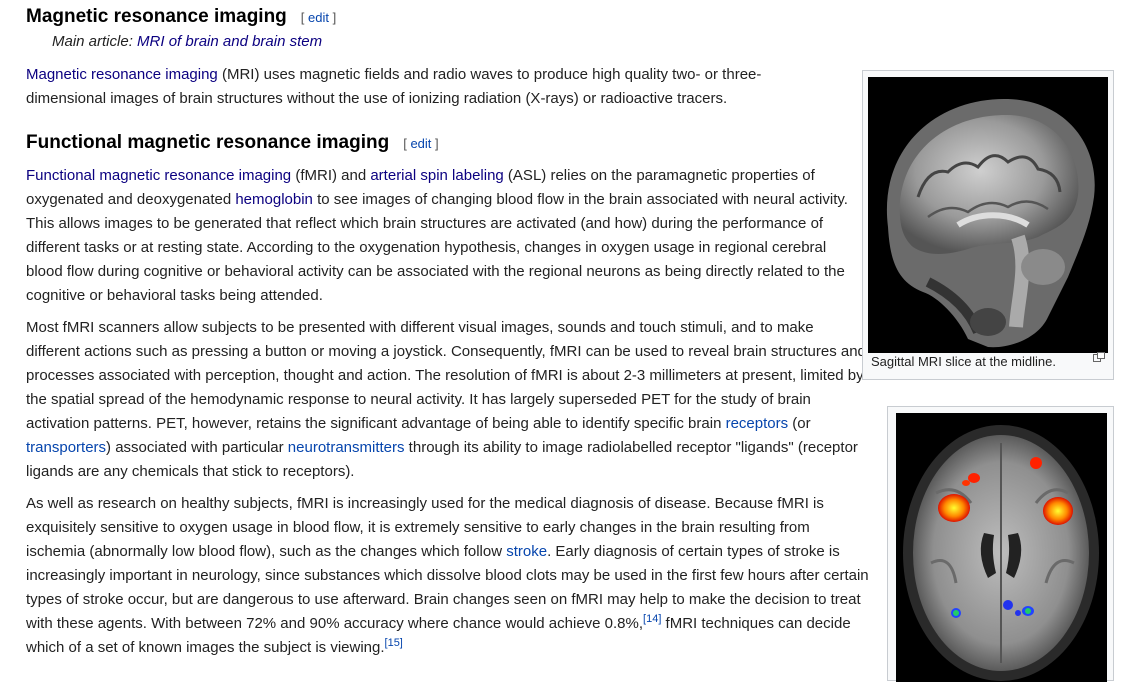  Describe the element at coordinates (526, 551) in the screenshot. I see `stroke-link: stroke` at that location.